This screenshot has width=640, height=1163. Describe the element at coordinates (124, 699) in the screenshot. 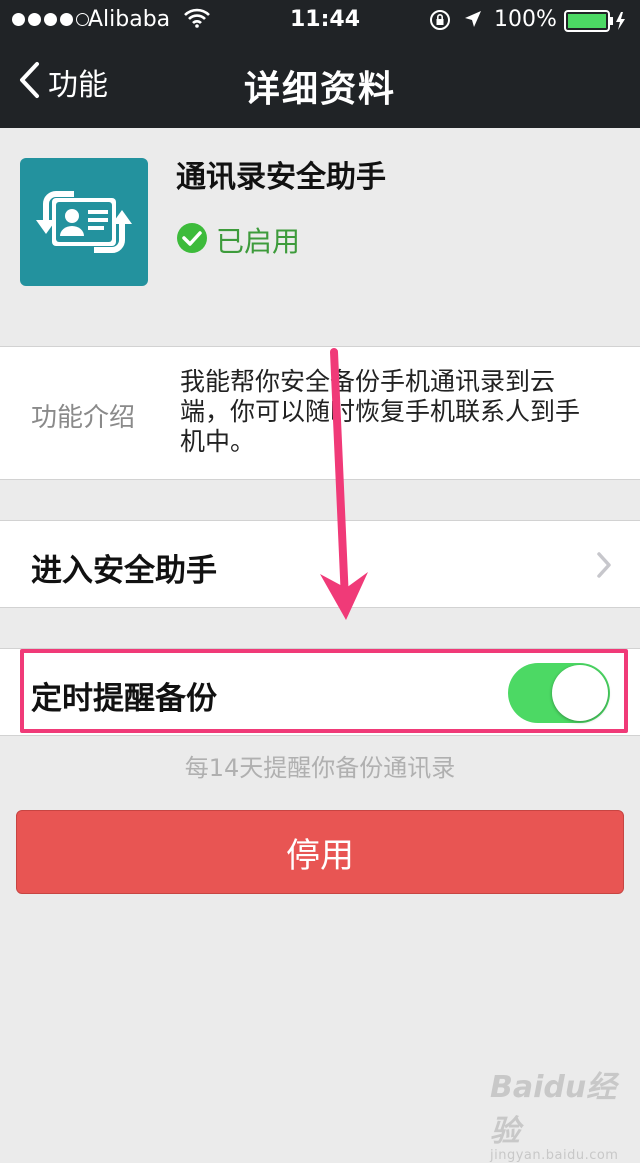

I see `reminder-label: 定时提醒备份` at that location.